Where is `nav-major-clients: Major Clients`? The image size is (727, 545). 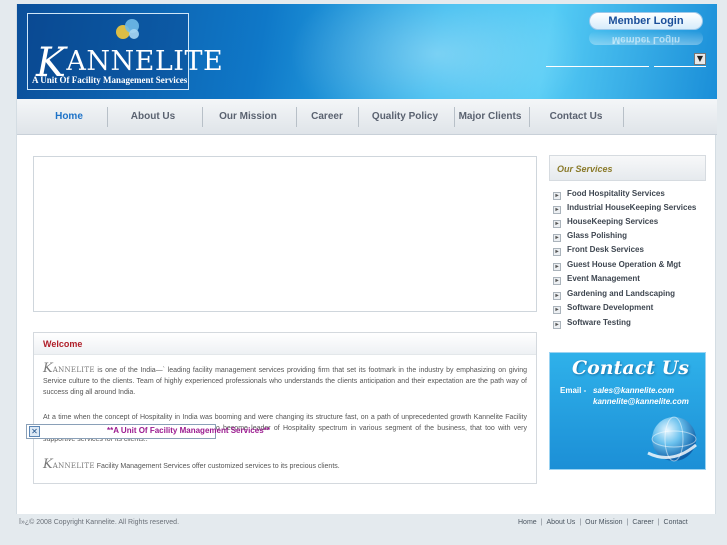 nav-major-clients: Major Clients is located at coordinates (490, 117).